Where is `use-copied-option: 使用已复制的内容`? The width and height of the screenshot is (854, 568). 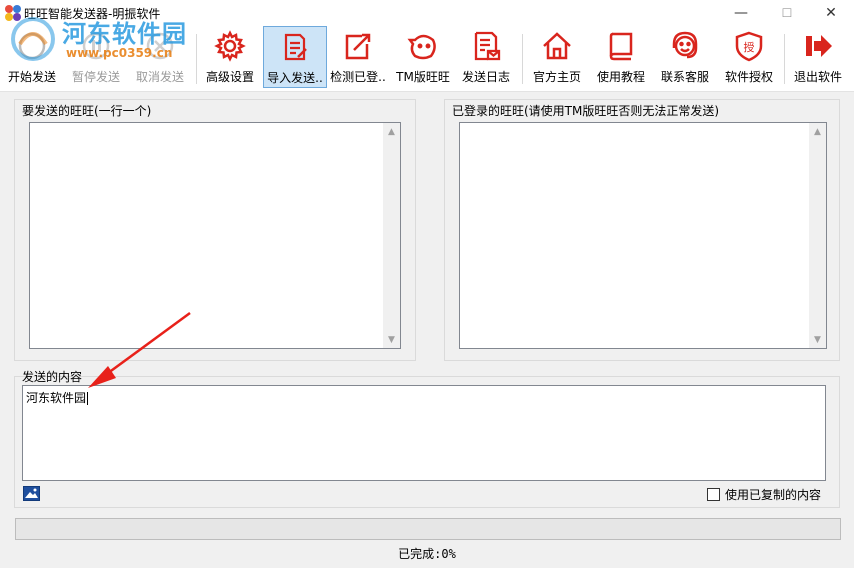 use-copied-option: 使用已复制的内容 is located at coordinates (763, 494).